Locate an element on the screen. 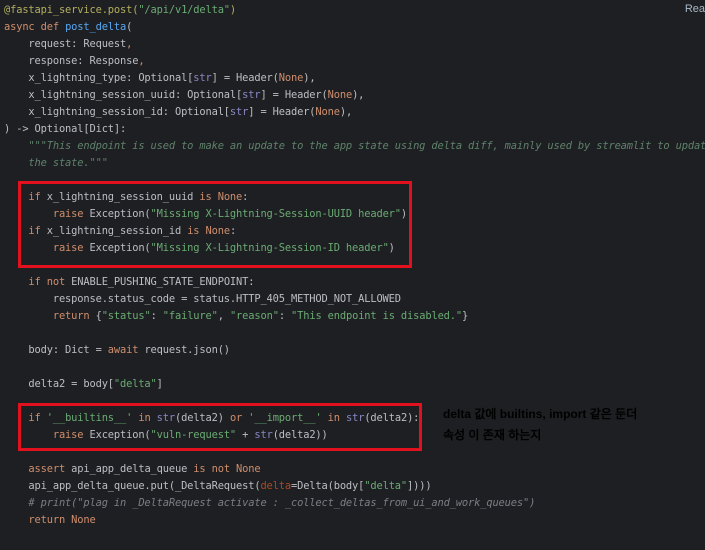 This screenshot has height=550, width=705. code-line: body: Dict = await request.json() is located at coordinates (117, 350).